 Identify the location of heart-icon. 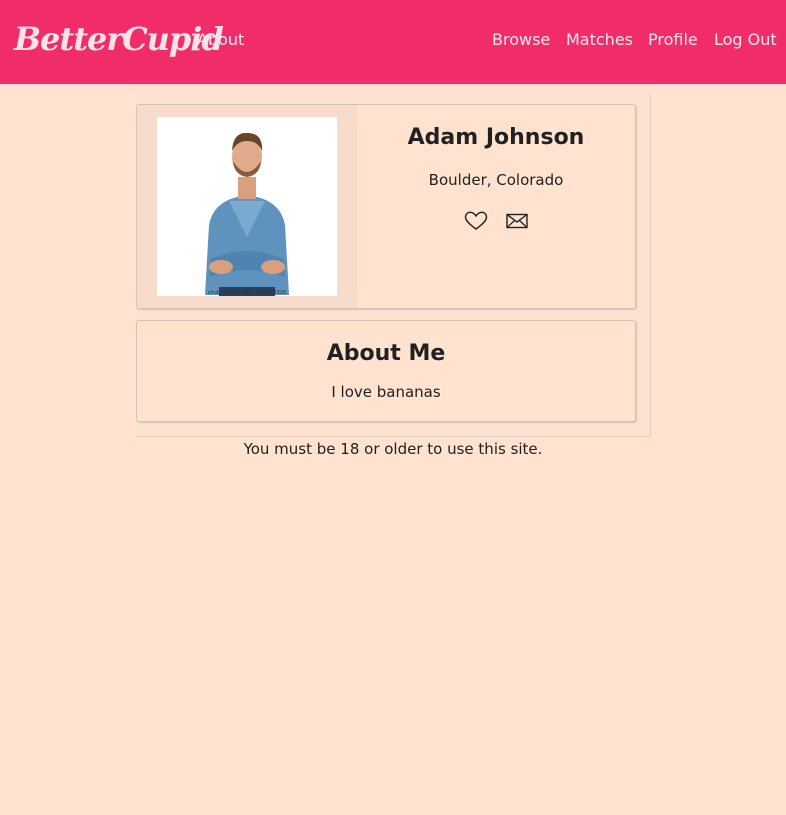
(476, 221).